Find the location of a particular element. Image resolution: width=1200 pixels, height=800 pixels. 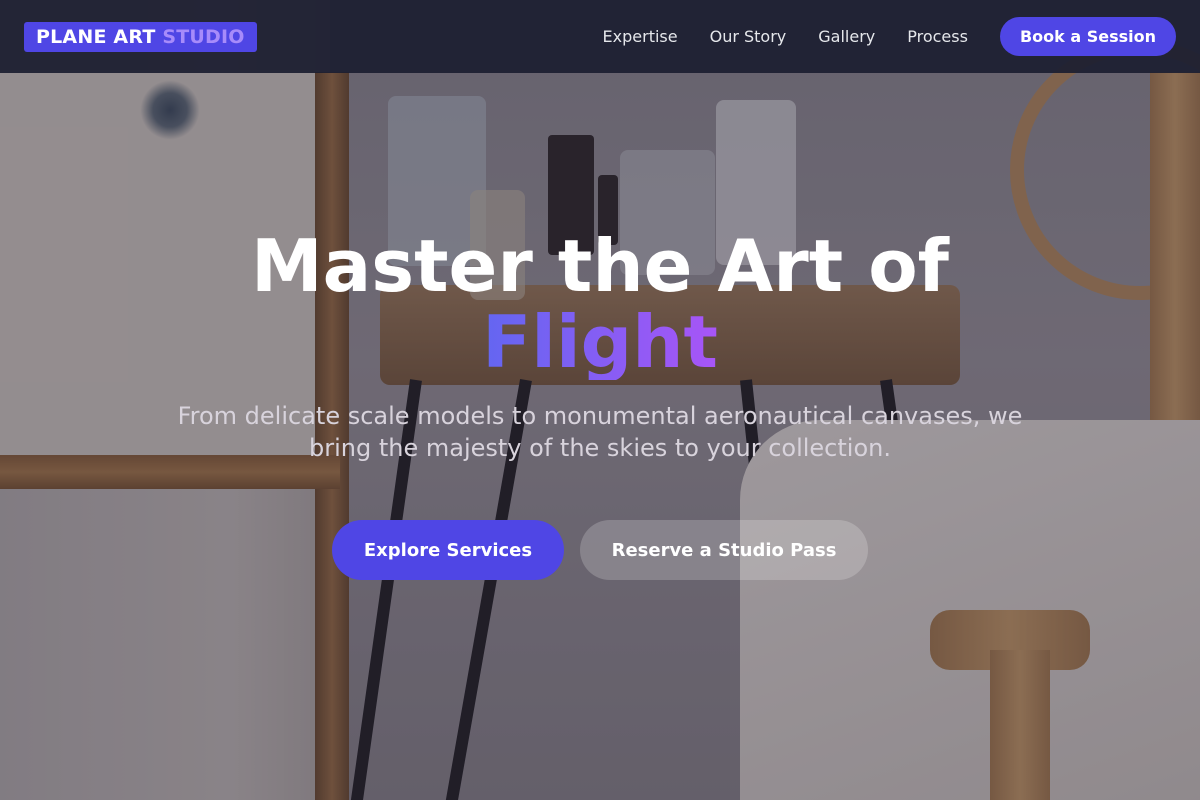

hero-button-row: Explore Services Reserve a Studio Pass is located at coordinates (600, 550).